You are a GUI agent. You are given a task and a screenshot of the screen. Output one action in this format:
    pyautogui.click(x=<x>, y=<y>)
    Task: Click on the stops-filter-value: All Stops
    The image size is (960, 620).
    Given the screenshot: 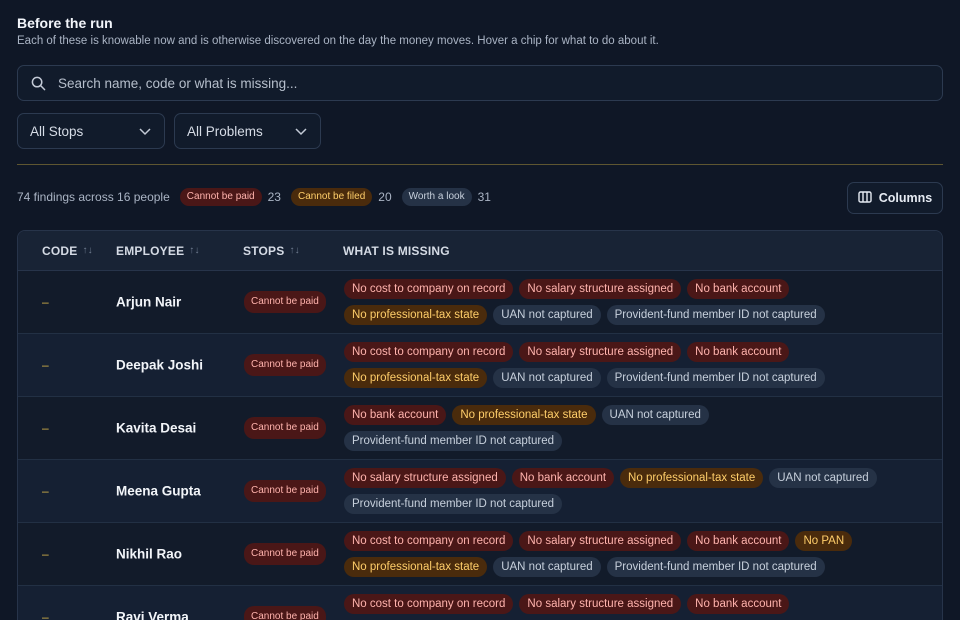 What is the action you would take?
    pyautogui.click(x=57, y=131)
    